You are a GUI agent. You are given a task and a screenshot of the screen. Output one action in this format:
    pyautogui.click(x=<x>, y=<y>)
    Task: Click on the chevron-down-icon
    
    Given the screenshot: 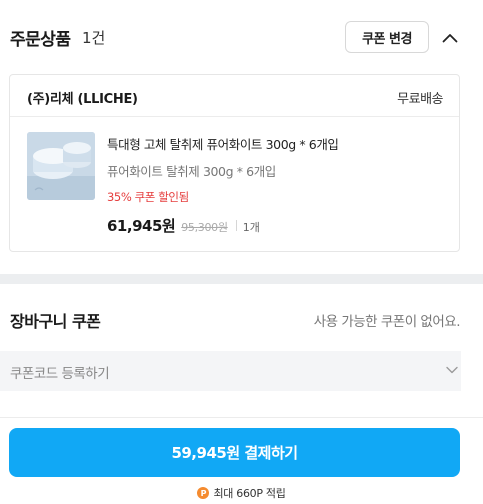 What is the action you would take?
    pyautogui.click(x=452, y=370)
    